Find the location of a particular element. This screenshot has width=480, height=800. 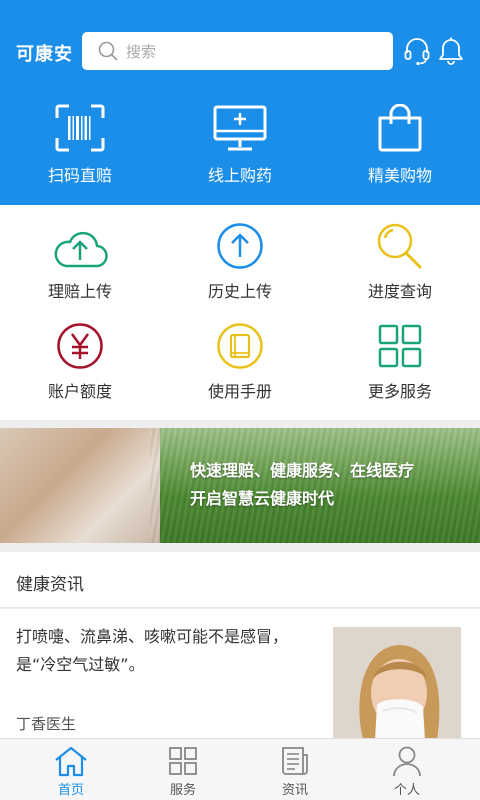

quick-action-shopping: 精美购物 is located at coordinates (400, 149).